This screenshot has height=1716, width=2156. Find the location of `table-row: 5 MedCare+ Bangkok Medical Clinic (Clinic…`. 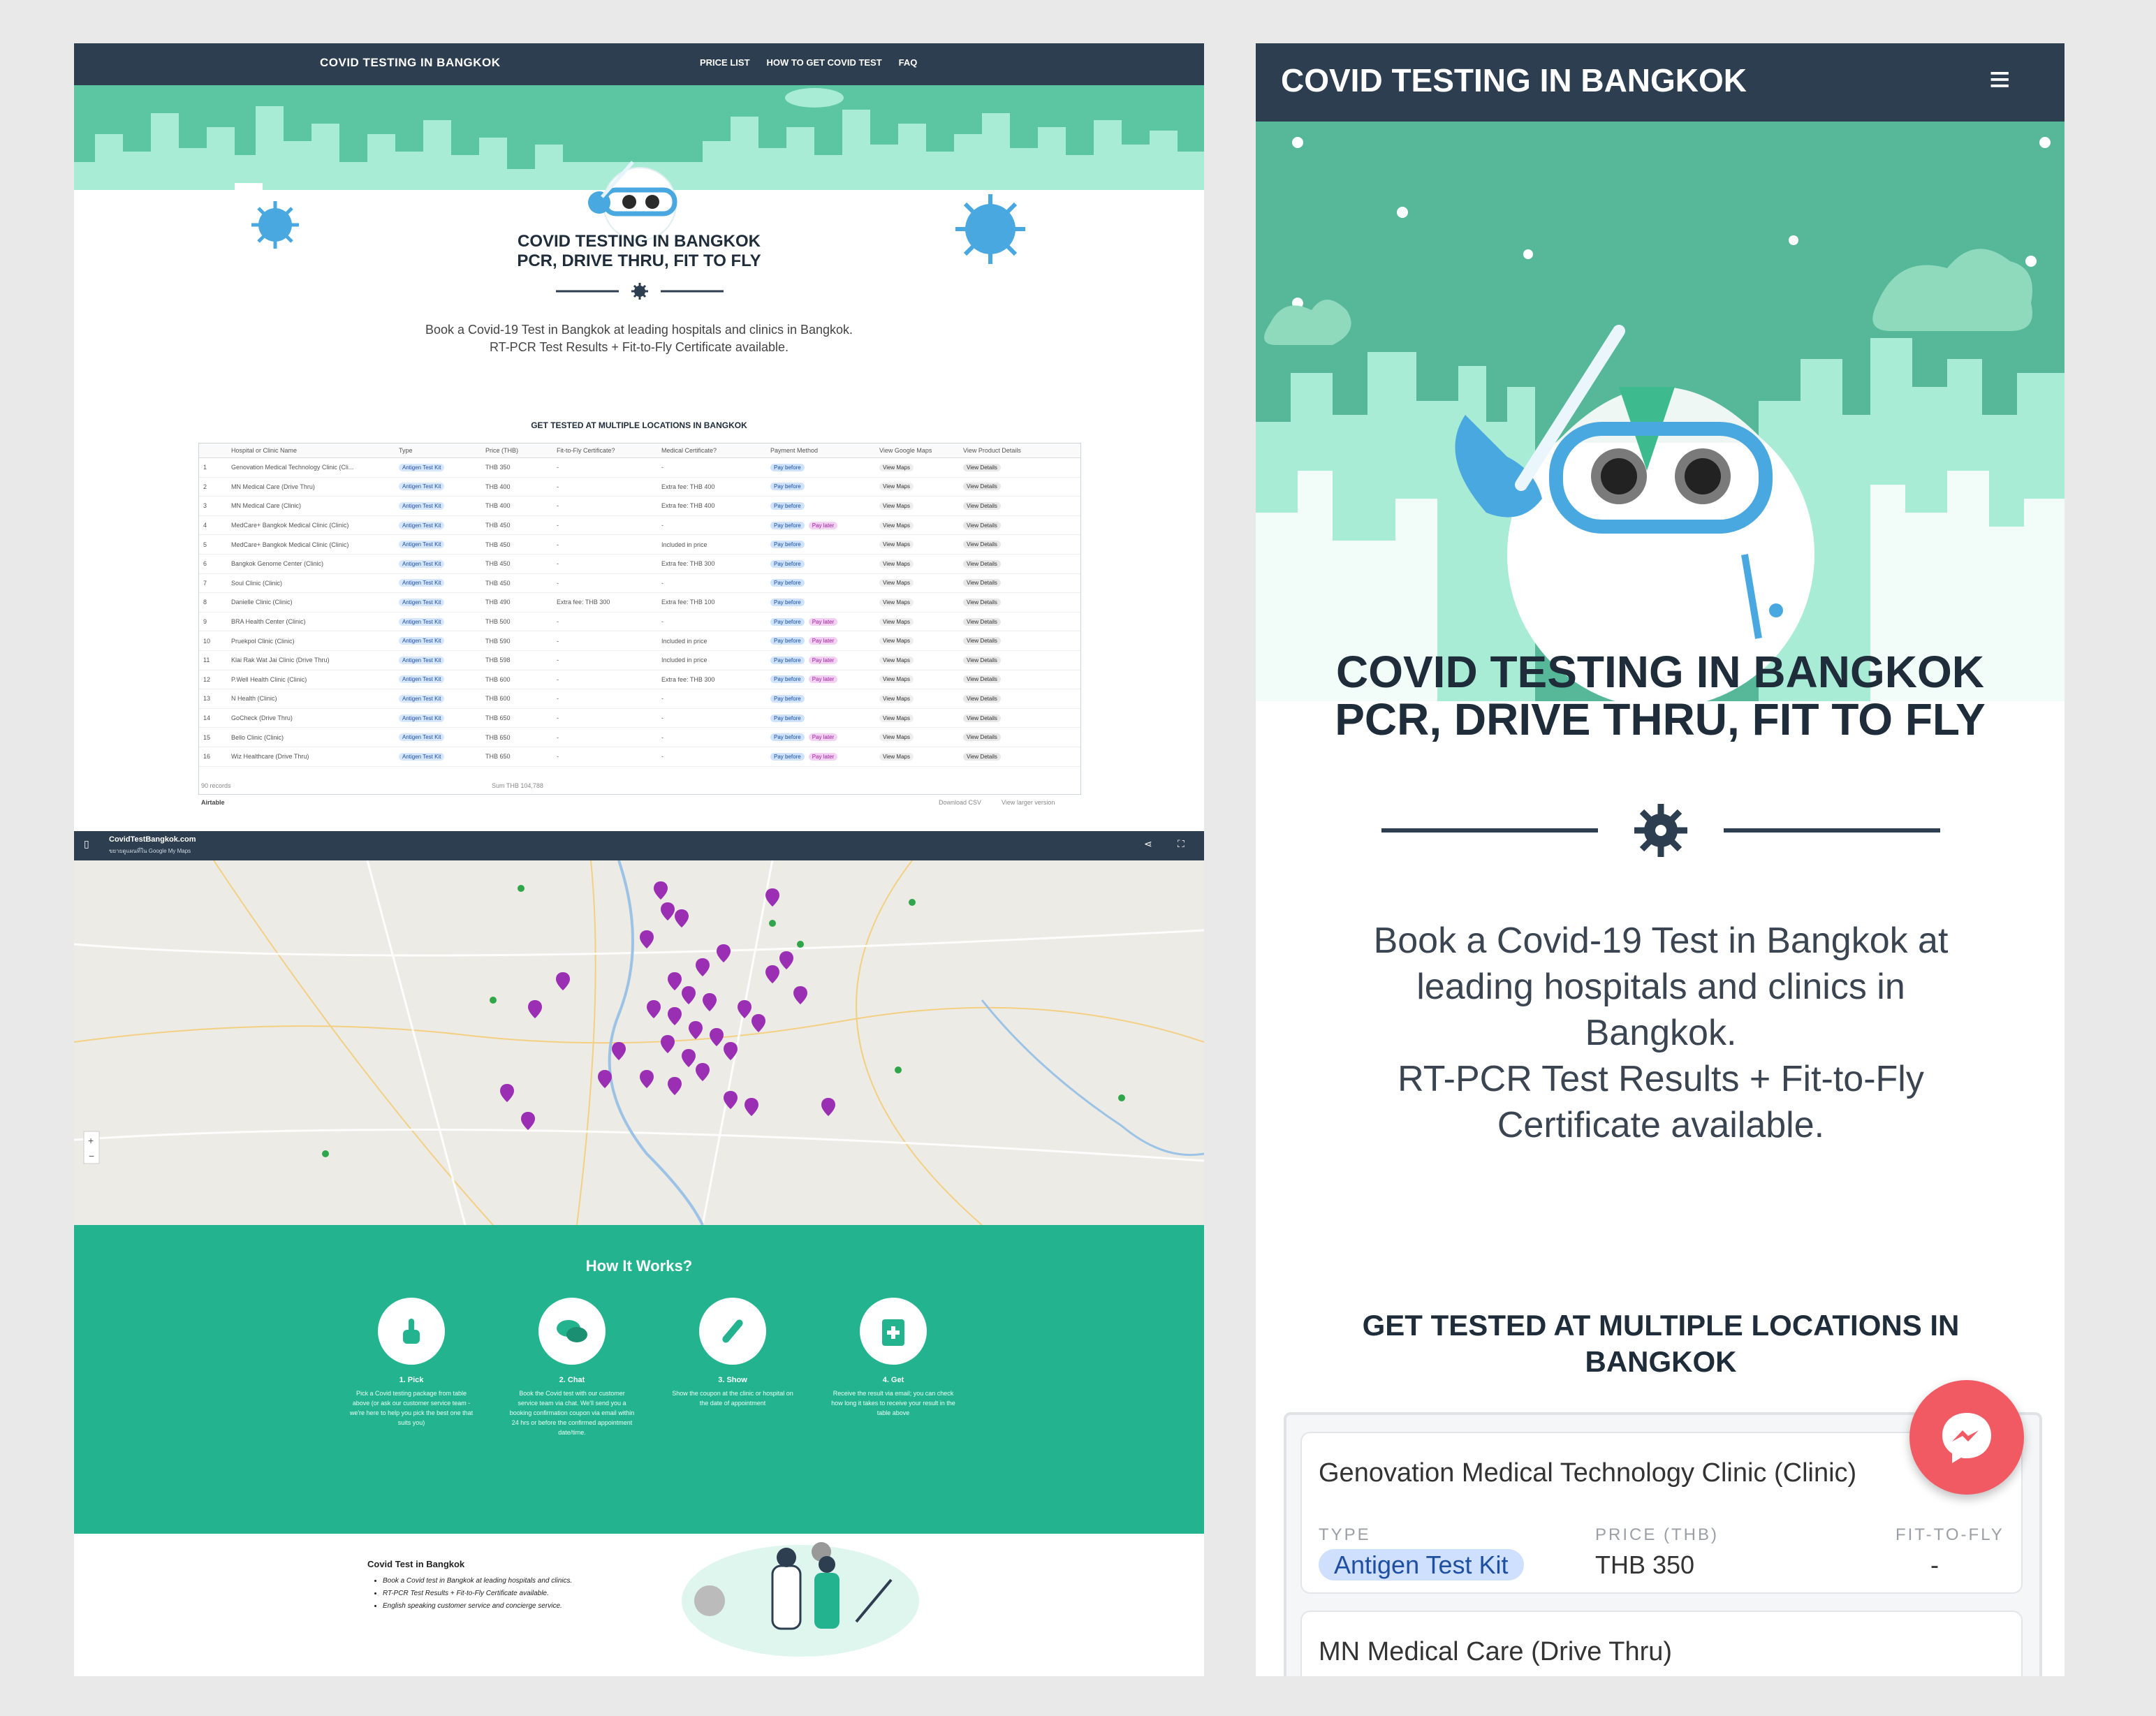

table-row: 5 MedCare+ Bangkok Medical Clinic (Clinic… is located at coordinates (639, 545).